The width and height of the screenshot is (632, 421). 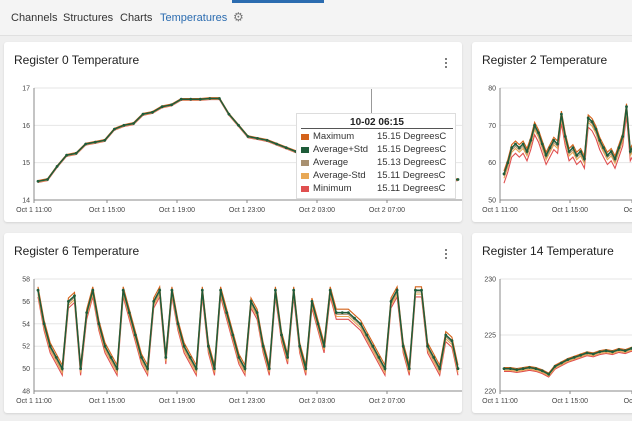 What do you see at coordinates (377, 128) in the screenshot?
I see `tooltip-divider` at bounding box center [377, 128].